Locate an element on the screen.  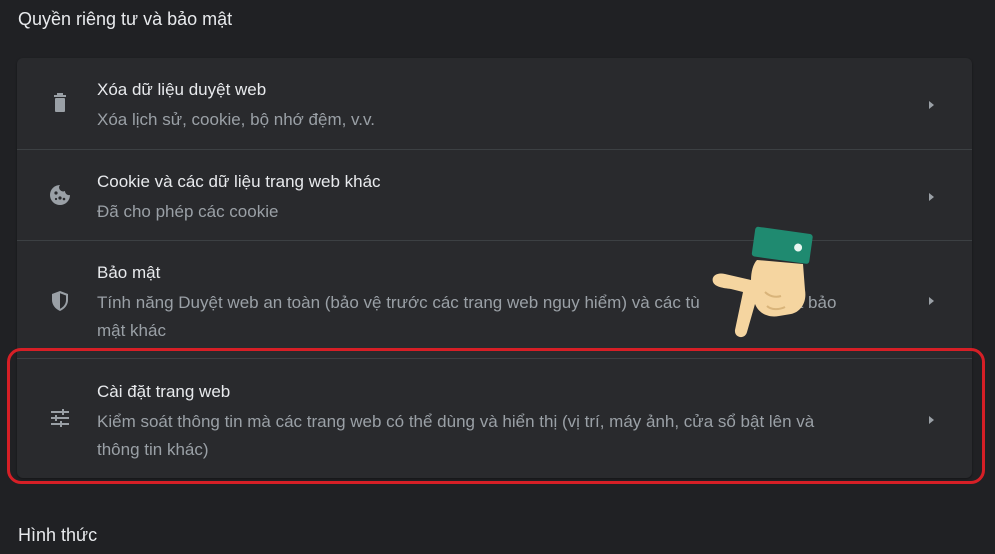
row-label: Cài đặt trang web is located at coordinates (164, 391).